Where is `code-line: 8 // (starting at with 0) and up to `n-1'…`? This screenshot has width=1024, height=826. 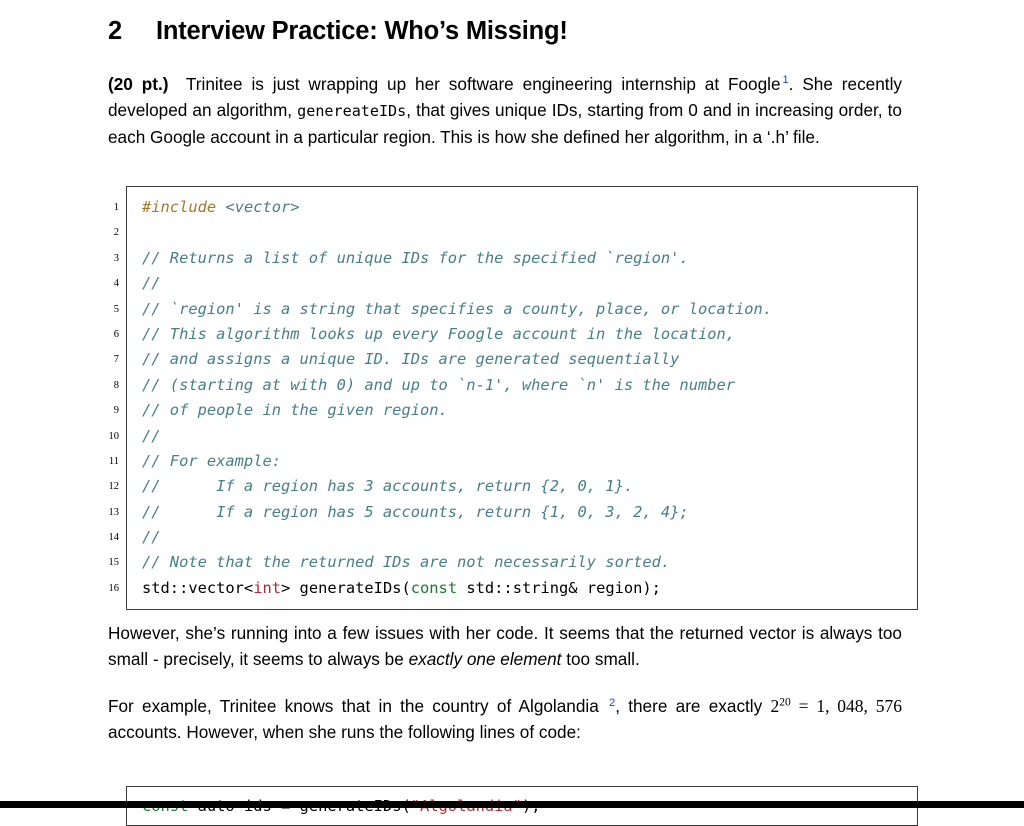
code-line: 8 // (starting at with 0) and up to `n-1'… is located at coordinates (515, 385).